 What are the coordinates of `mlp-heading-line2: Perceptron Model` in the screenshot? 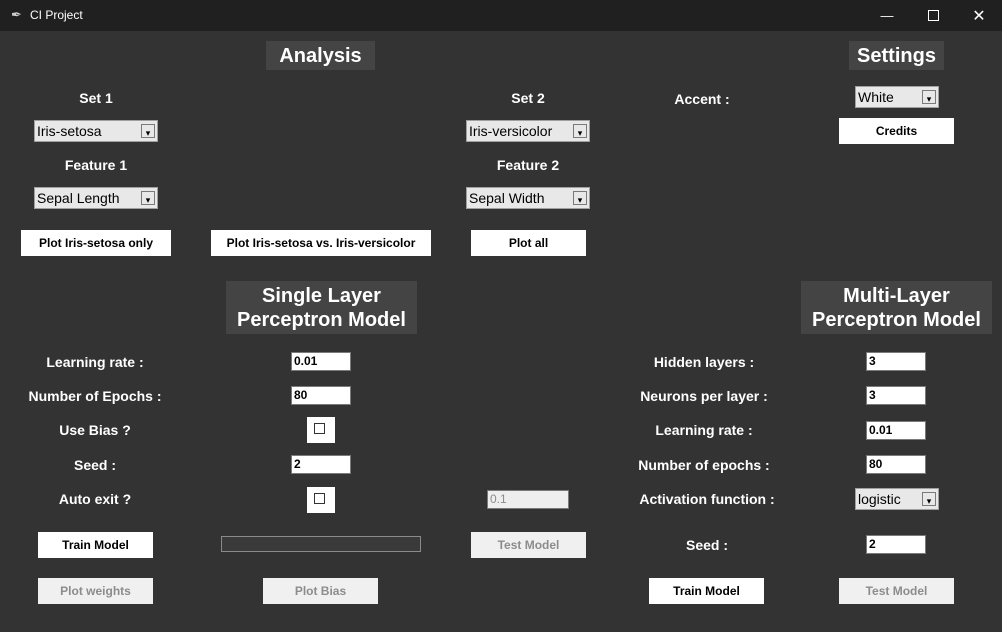 It's located at (896, 319).